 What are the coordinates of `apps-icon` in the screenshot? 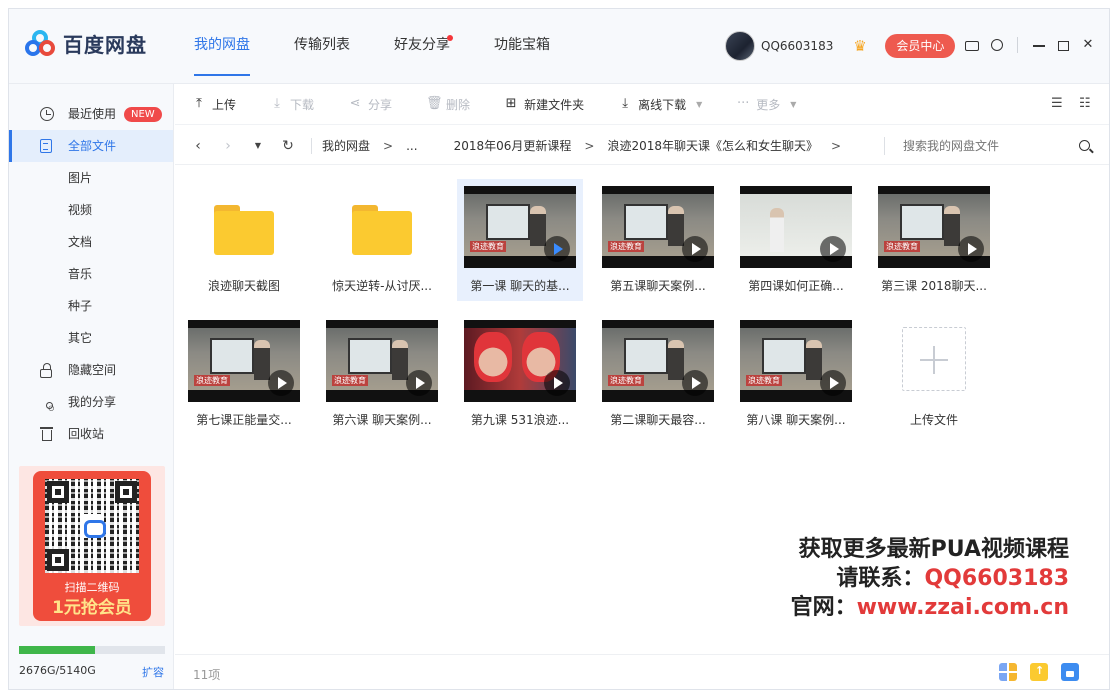 It's located at (1008, 672).